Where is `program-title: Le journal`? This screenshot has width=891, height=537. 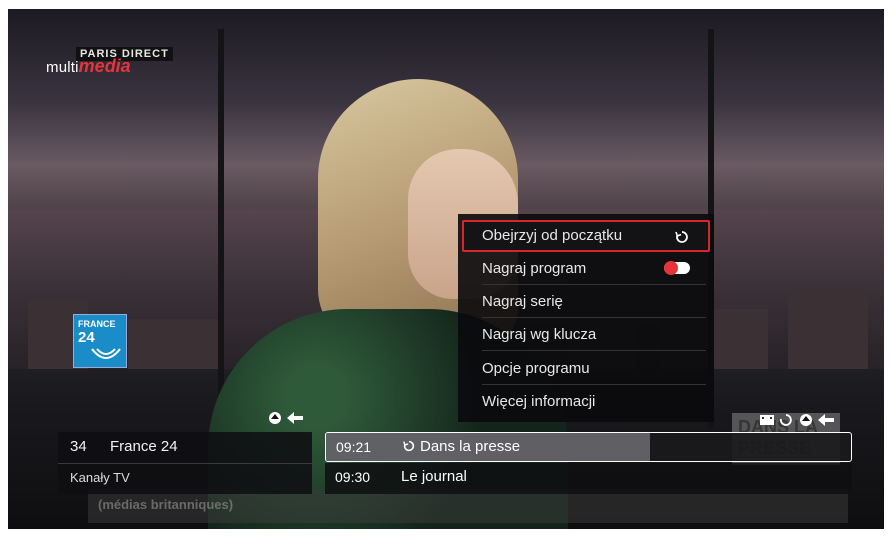 program-title: Le journal is located at coordinates (434, 476).